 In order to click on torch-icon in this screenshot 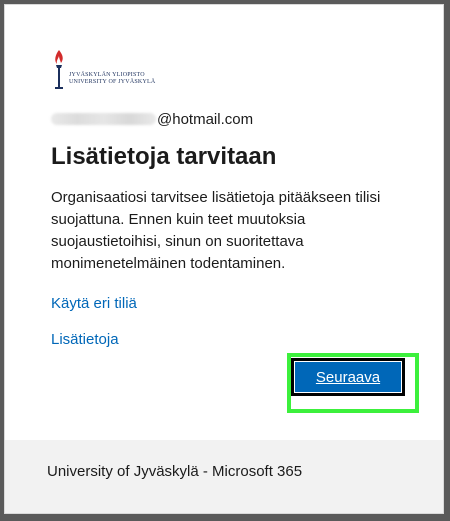, I will do `click(59, 69)`.